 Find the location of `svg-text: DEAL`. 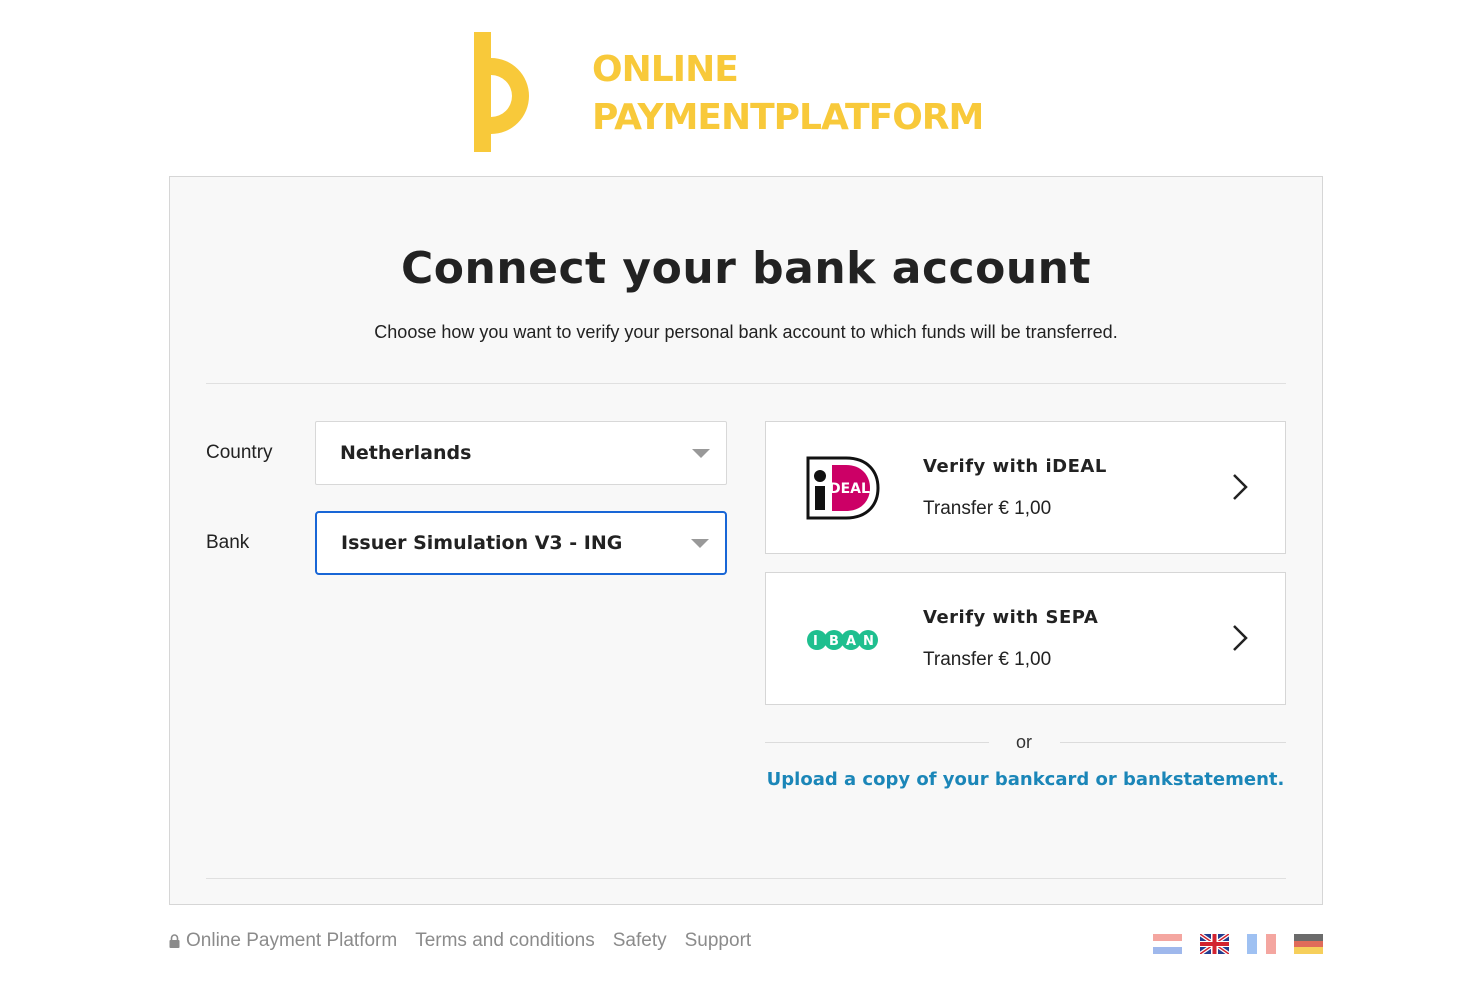

svg-text: DEAL is located at coordinates (849, 489).